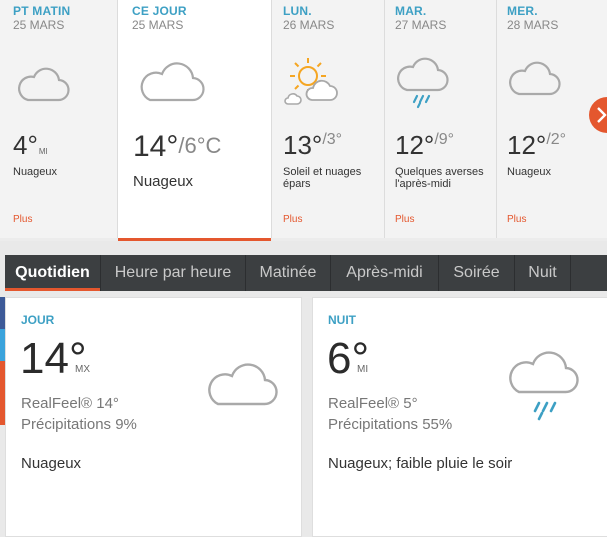  What do you see at coordinates (342, 320) in the screenshot?
I see `card-label: NUIT` at bounding box center [342, 320].